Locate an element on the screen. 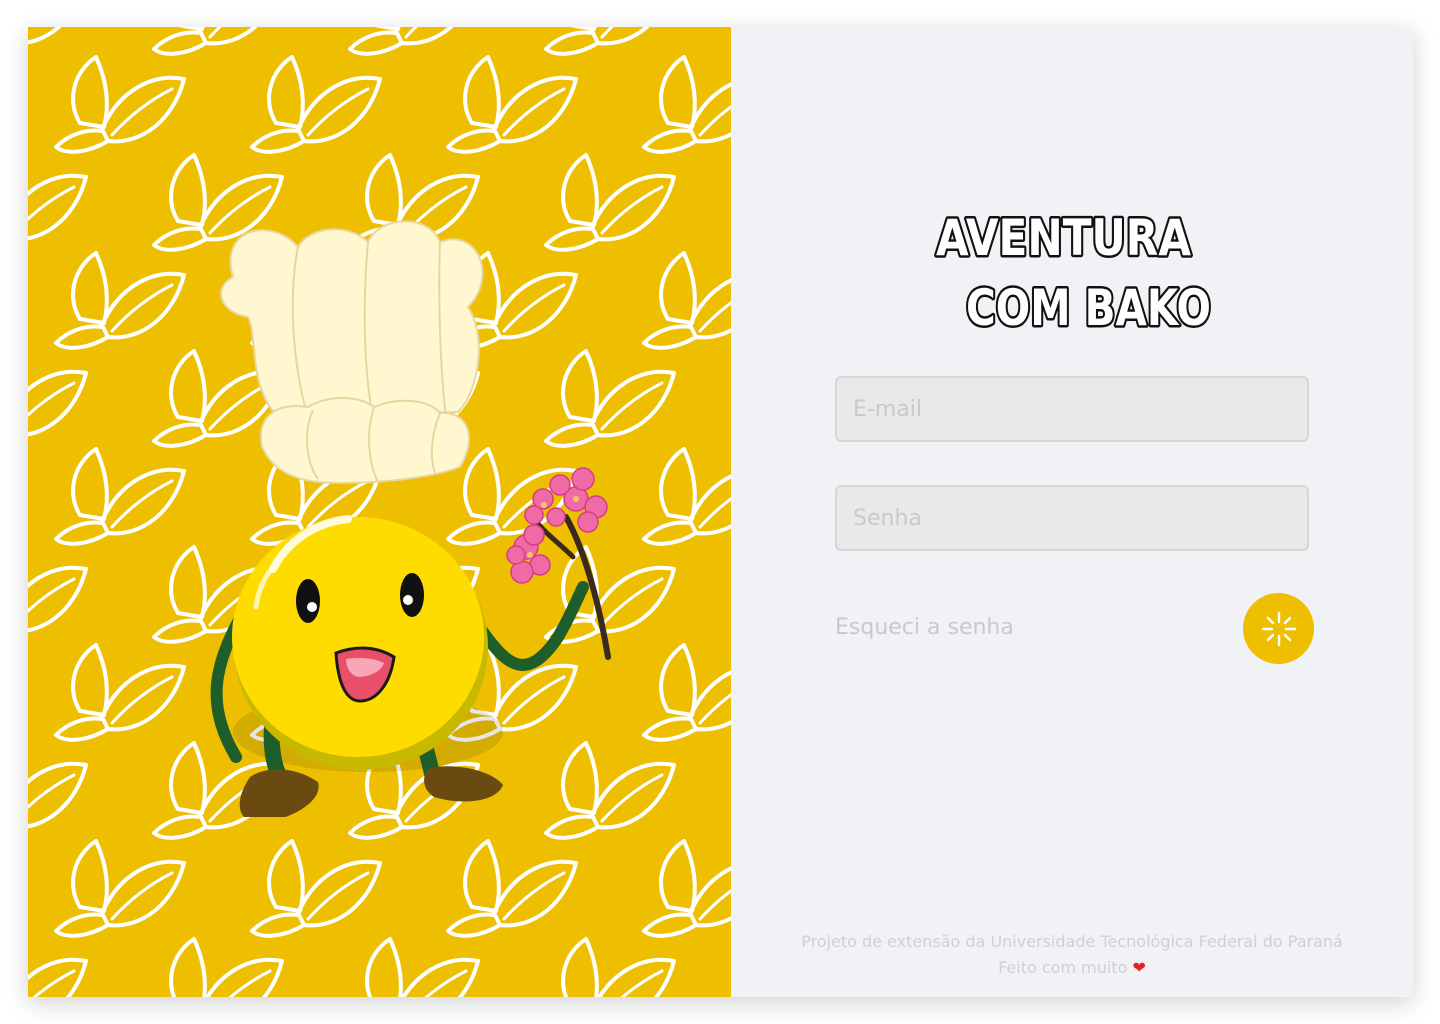 The width and height of the screenshot is (1440, 1024). footer-made-with-text: Feito com muito is located at coordinates (1063, 967).